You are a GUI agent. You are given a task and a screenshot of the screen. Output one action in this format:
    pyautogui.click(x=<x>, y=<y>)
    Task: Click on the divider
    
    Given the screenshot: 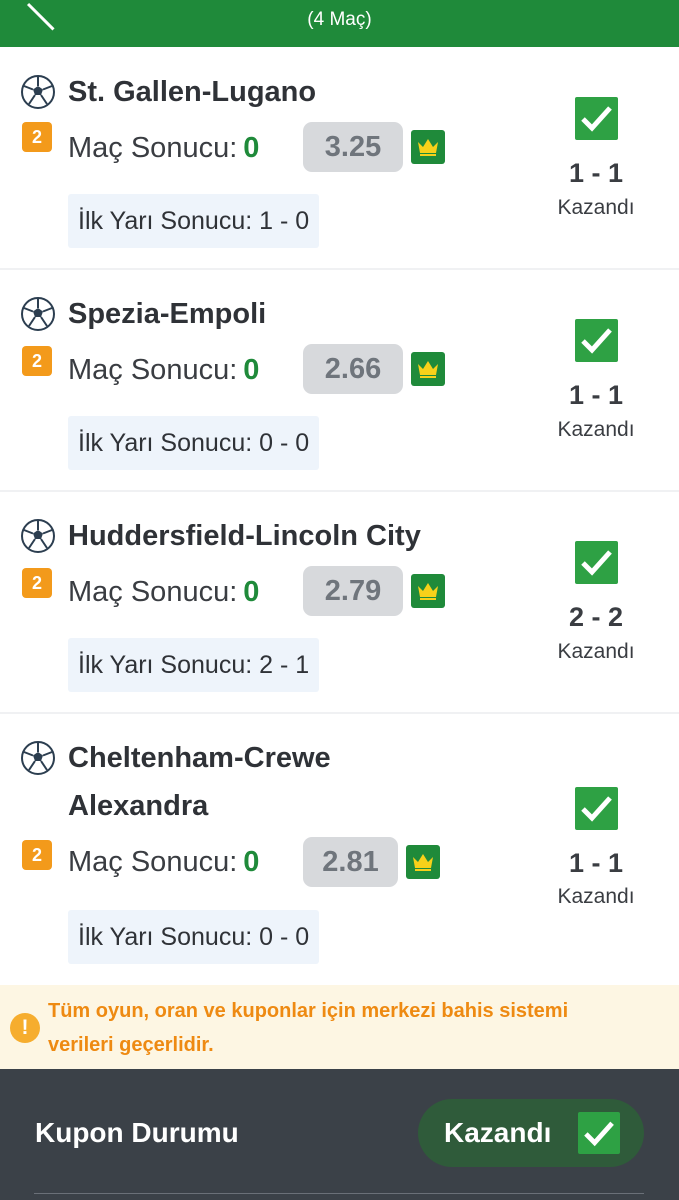 What is the action you would take?
    pyautogui.click(x=339, y=1193)
    